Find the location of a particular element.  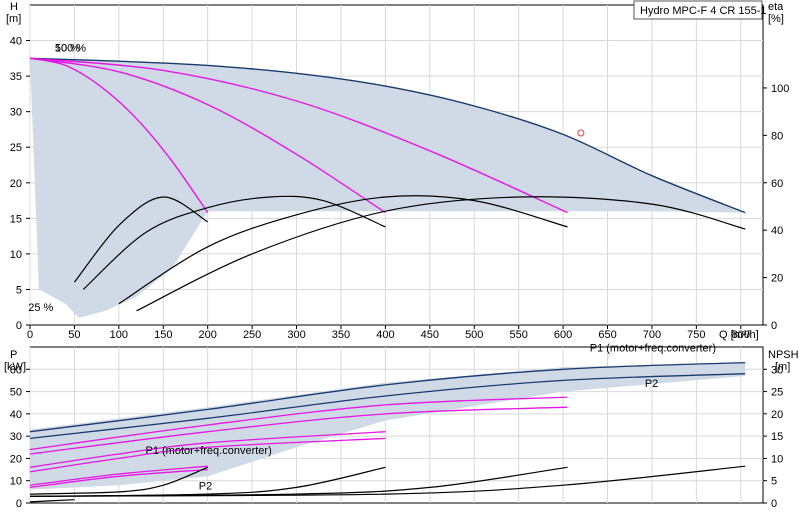

h-axis-unit: [m] is located at coordinates (13, 19).